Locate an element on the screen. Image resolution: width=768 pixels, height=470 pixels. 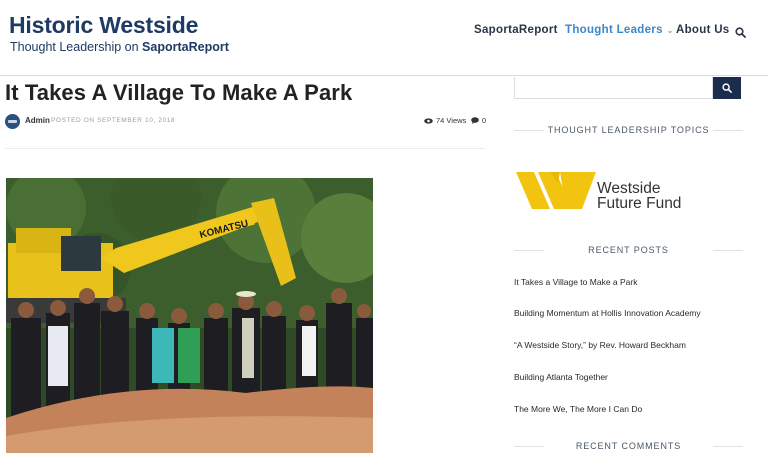
site-title: Historic Westside is located at coordinates (103, 25).